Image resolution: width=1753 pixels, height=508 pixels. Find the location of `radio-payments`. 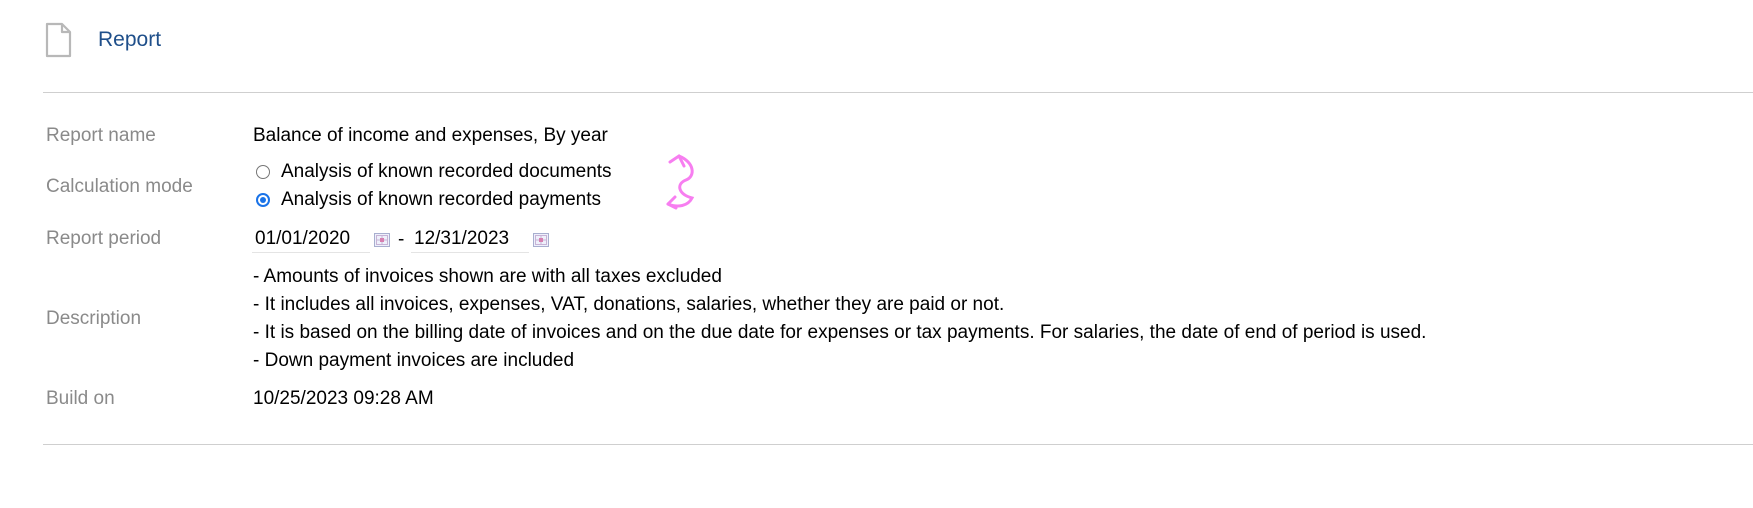

radio-payments is located at coordinates (263, 200).